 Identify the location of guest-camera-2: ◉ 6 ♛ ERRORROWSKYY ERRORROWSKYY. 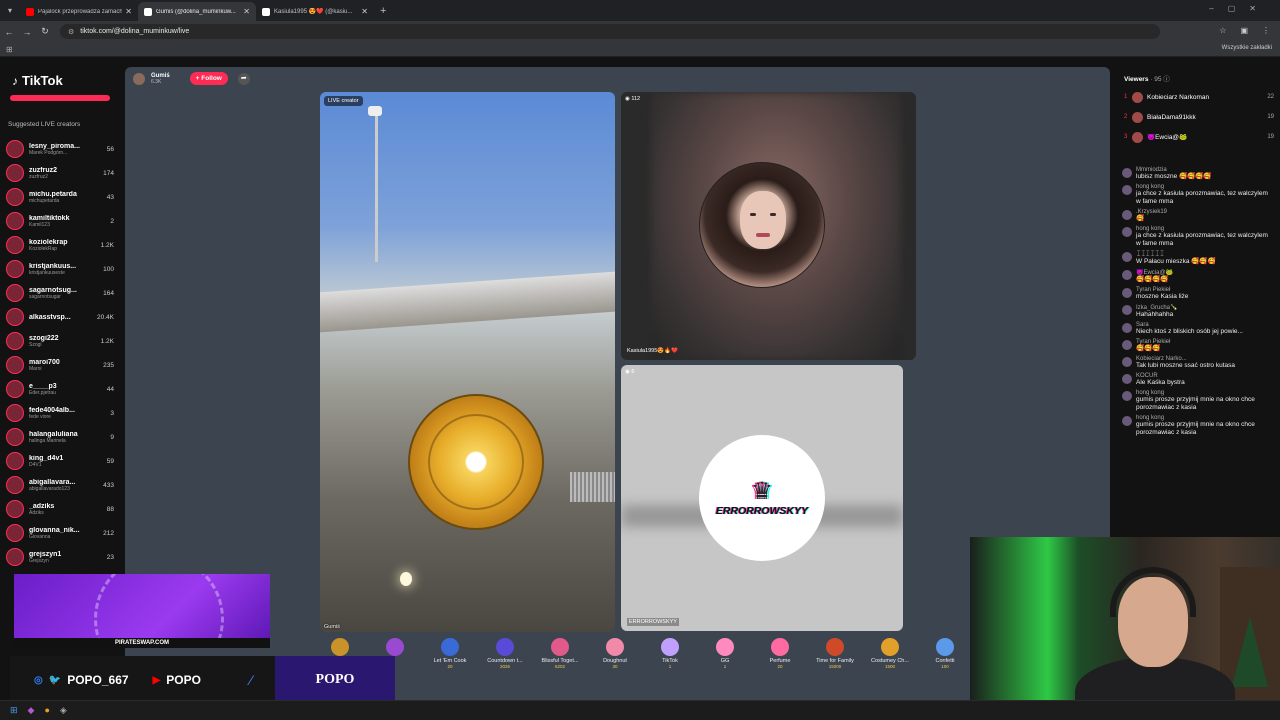
(762, 498).